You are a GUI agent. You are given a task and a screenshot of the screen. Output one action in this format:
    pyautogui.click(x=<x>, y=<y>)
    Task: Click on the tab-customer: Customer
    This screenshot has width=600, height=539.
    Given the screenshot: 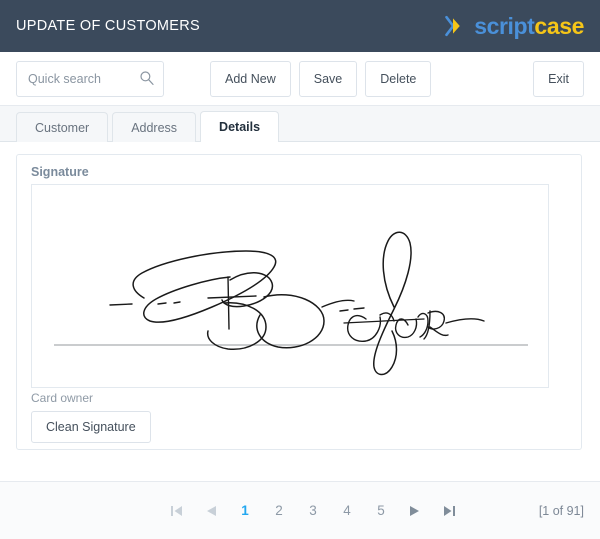 What is the action you would take?
    pyautogui.click(x=62, y=127)
    